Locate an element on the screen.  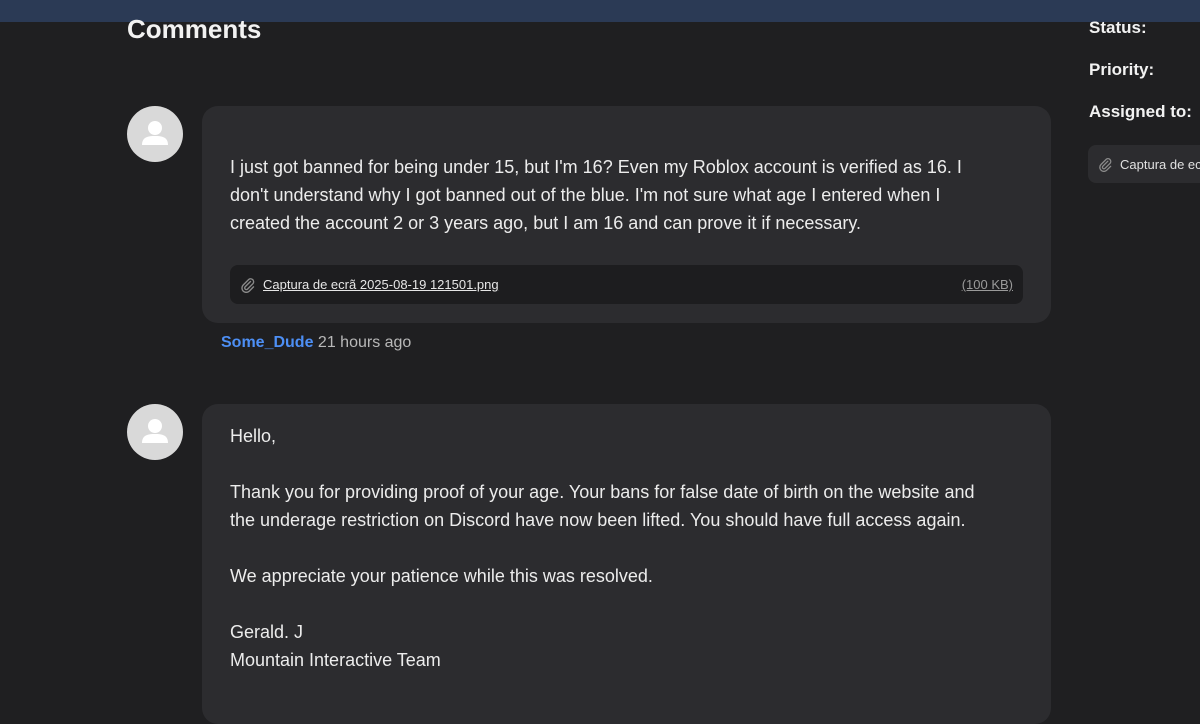
assigned-to-label: Assigned to: is located at coordinates (1140, 111).